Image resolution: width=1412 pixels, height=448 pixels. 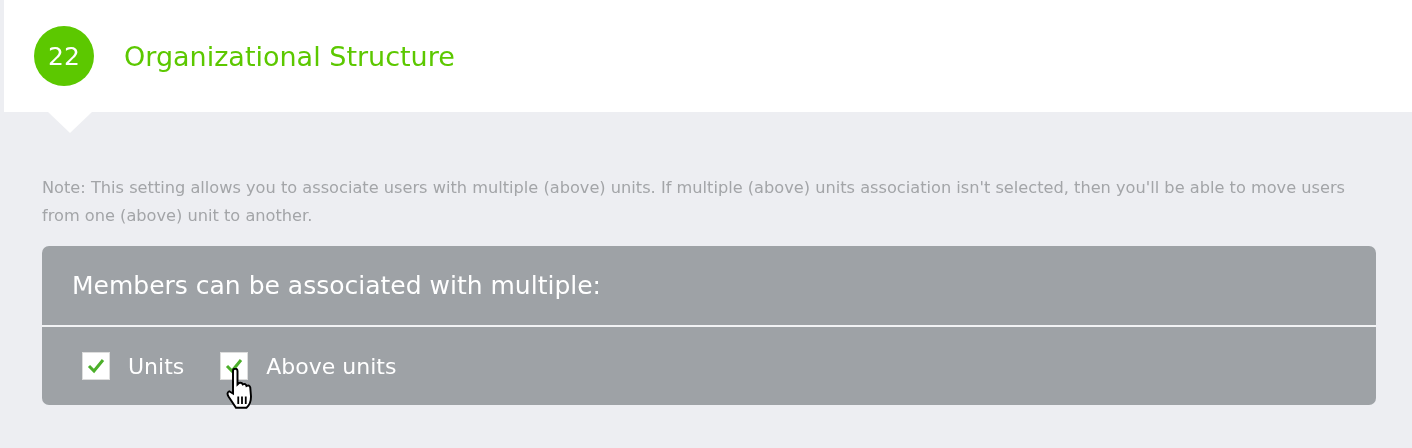 What do you see at coordinates (156, 366) in the screenshot?
I see `checkbox-label: Units` at bounding box center [156, 366].